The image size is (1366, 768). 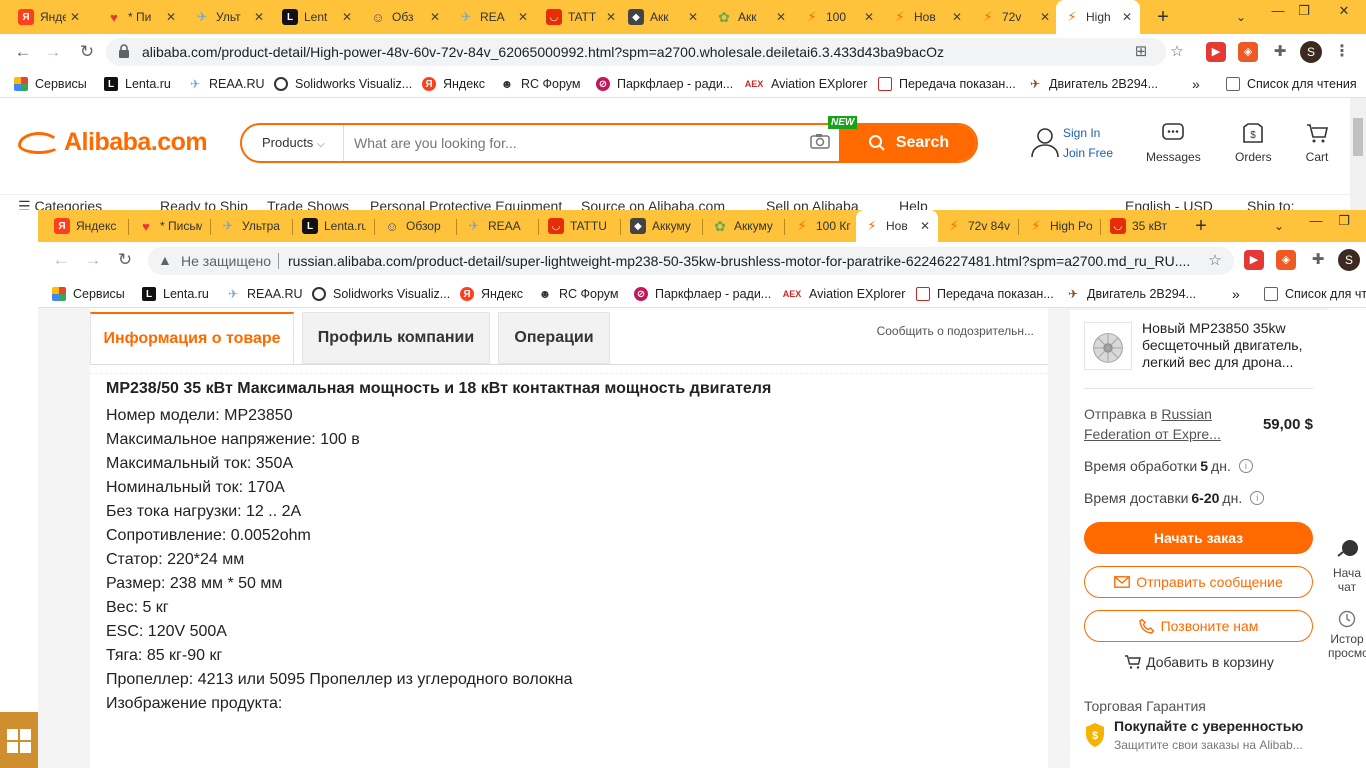 What do you see at coordinates (252, 226) in the screenshot?
I see `front-tab-3: ✈ Ультра` at bounding box center [252, 226].